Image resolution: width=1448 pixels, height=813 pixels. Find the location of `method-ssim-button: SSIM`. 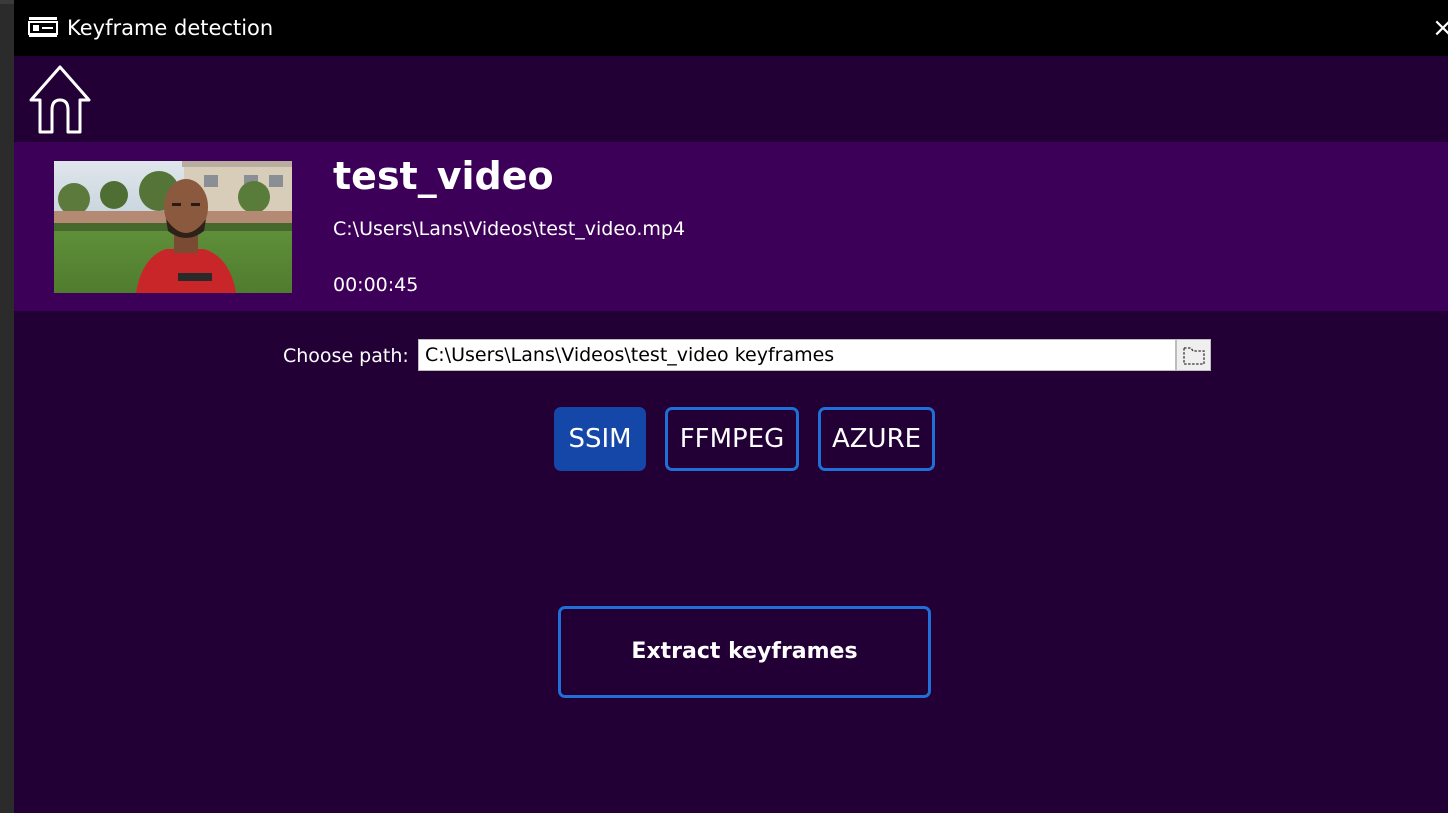

method-ssim-button: SSIM is located at coordinates (600, 439).